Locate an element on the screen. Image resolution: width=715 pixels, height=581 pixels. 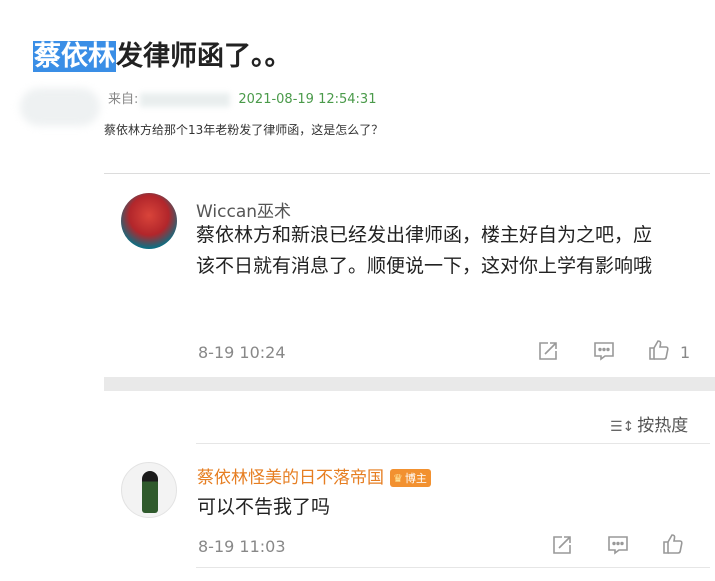
sort-button: ☰↕ 按热度 is located at coordinates (649, 423).